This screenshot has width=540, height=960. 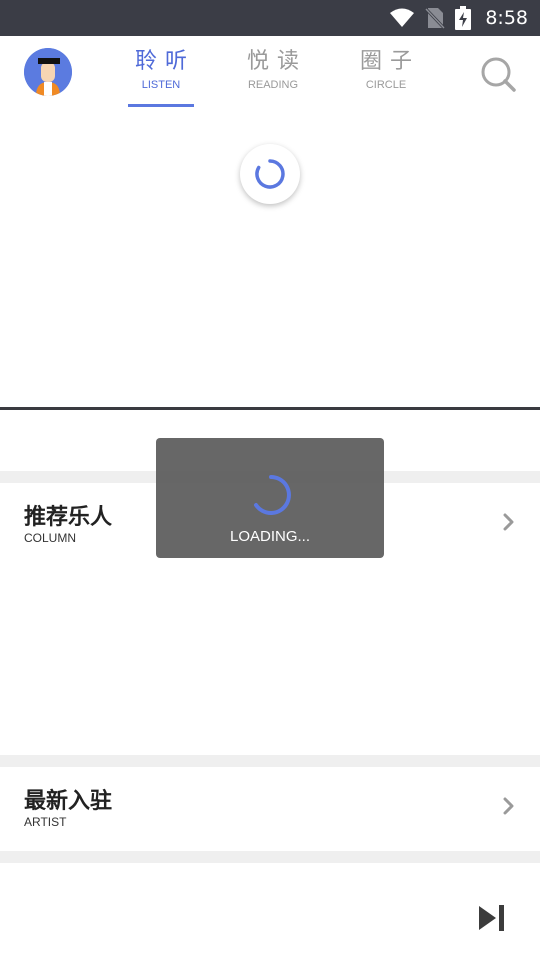 I want to click on avatar-illustration, so click(x=48, y=72).